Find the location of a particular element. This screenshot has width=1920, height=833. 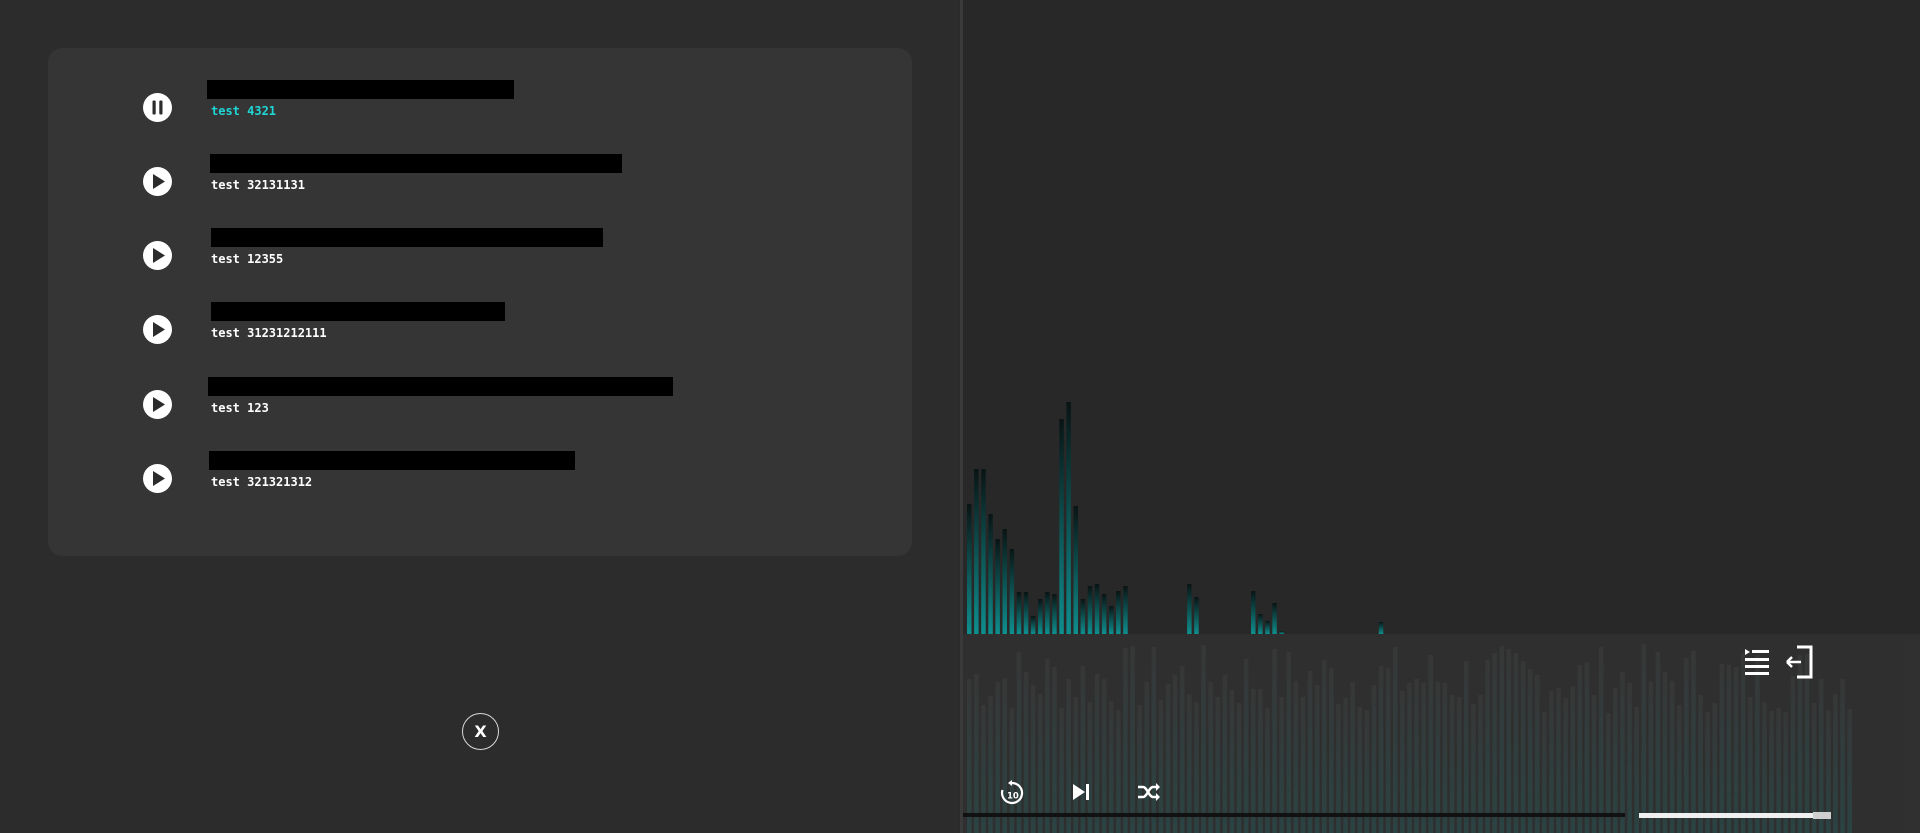

playlist-icon is located at coordinates (1757, 662).